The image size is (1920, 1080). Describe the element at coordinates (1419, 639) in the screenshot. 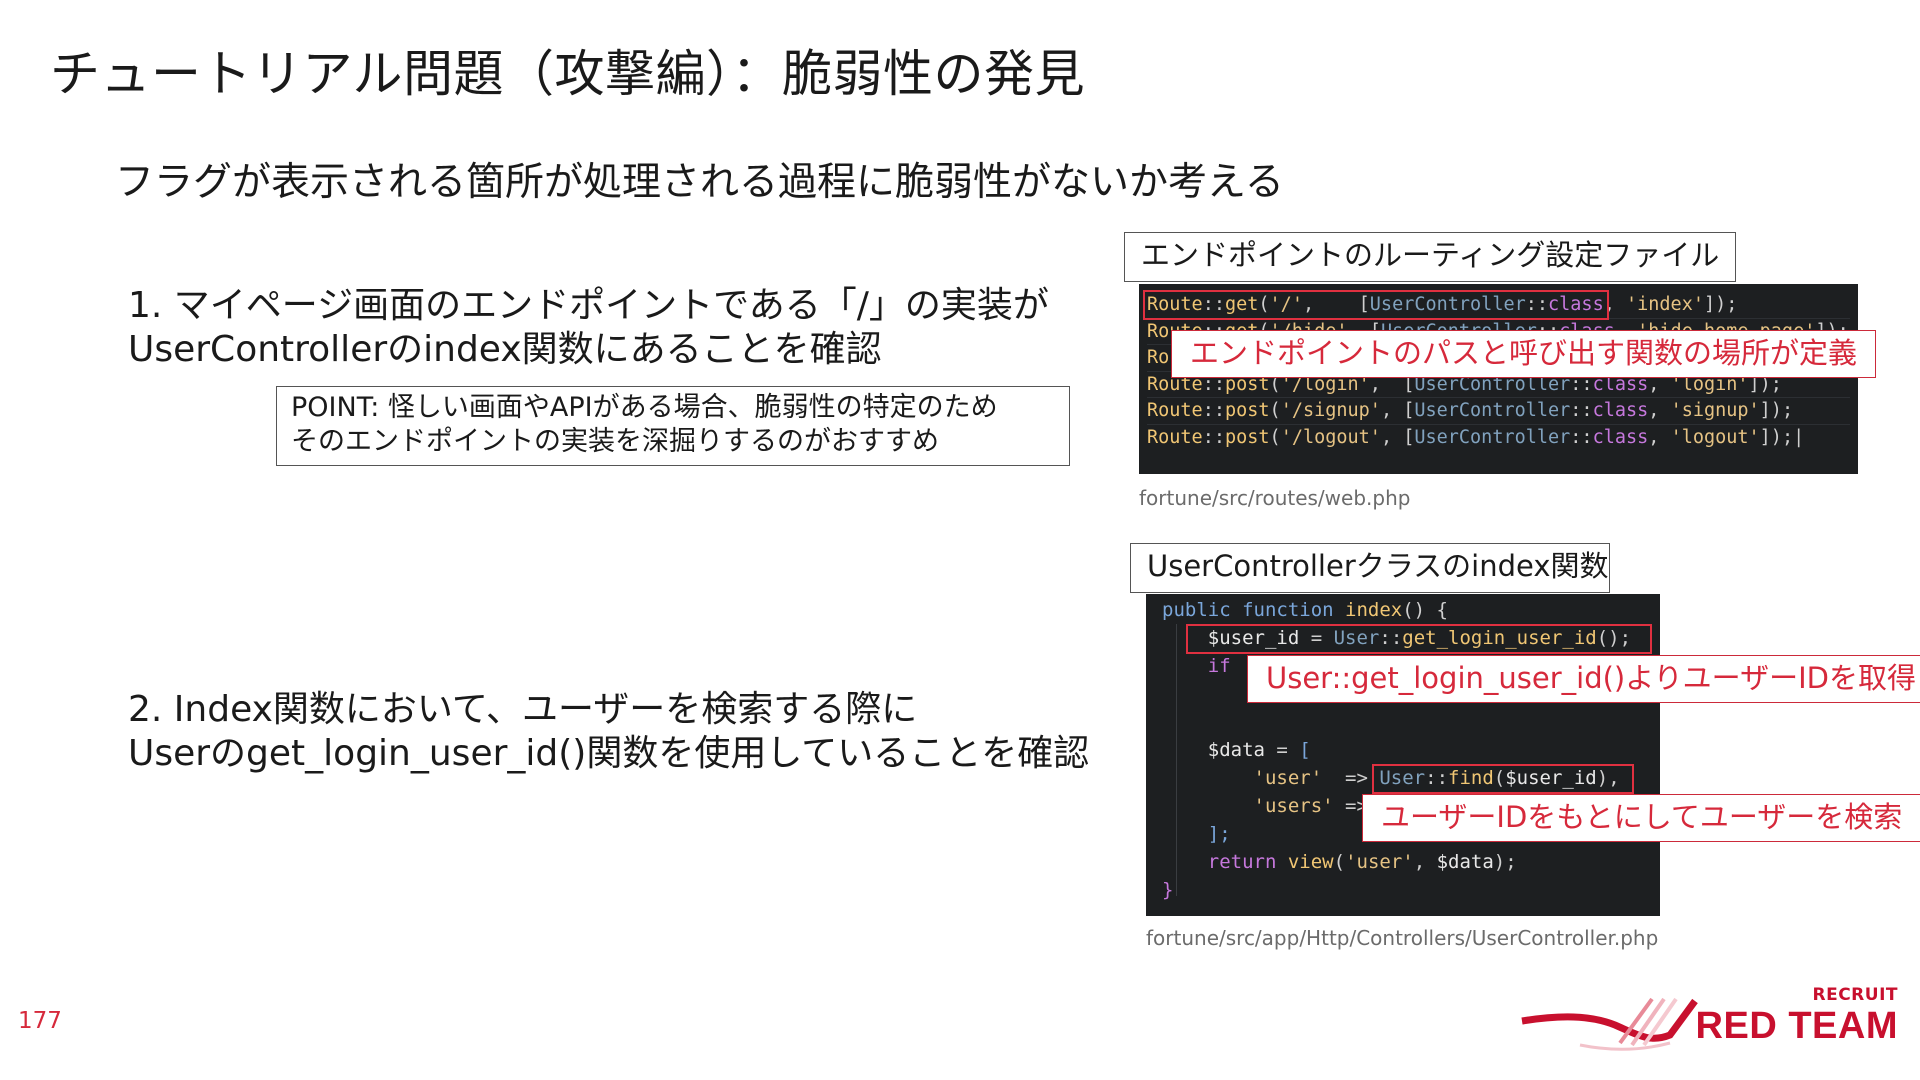

I see `highlight-box-get-login-user-id` at that location.